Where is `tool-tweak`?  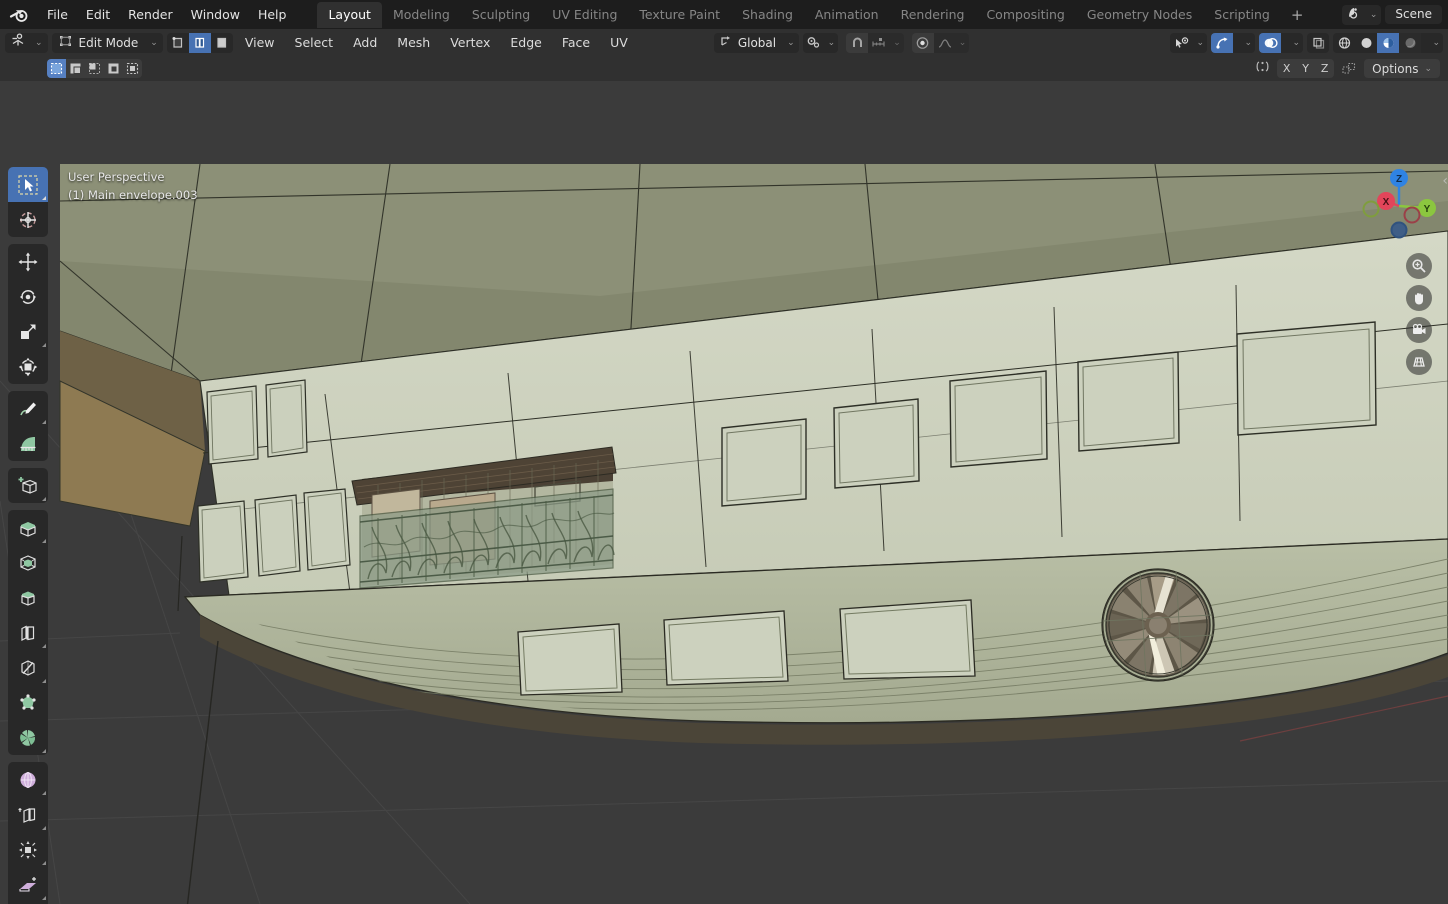 tool-tweak is located at coordinates (28, 184).